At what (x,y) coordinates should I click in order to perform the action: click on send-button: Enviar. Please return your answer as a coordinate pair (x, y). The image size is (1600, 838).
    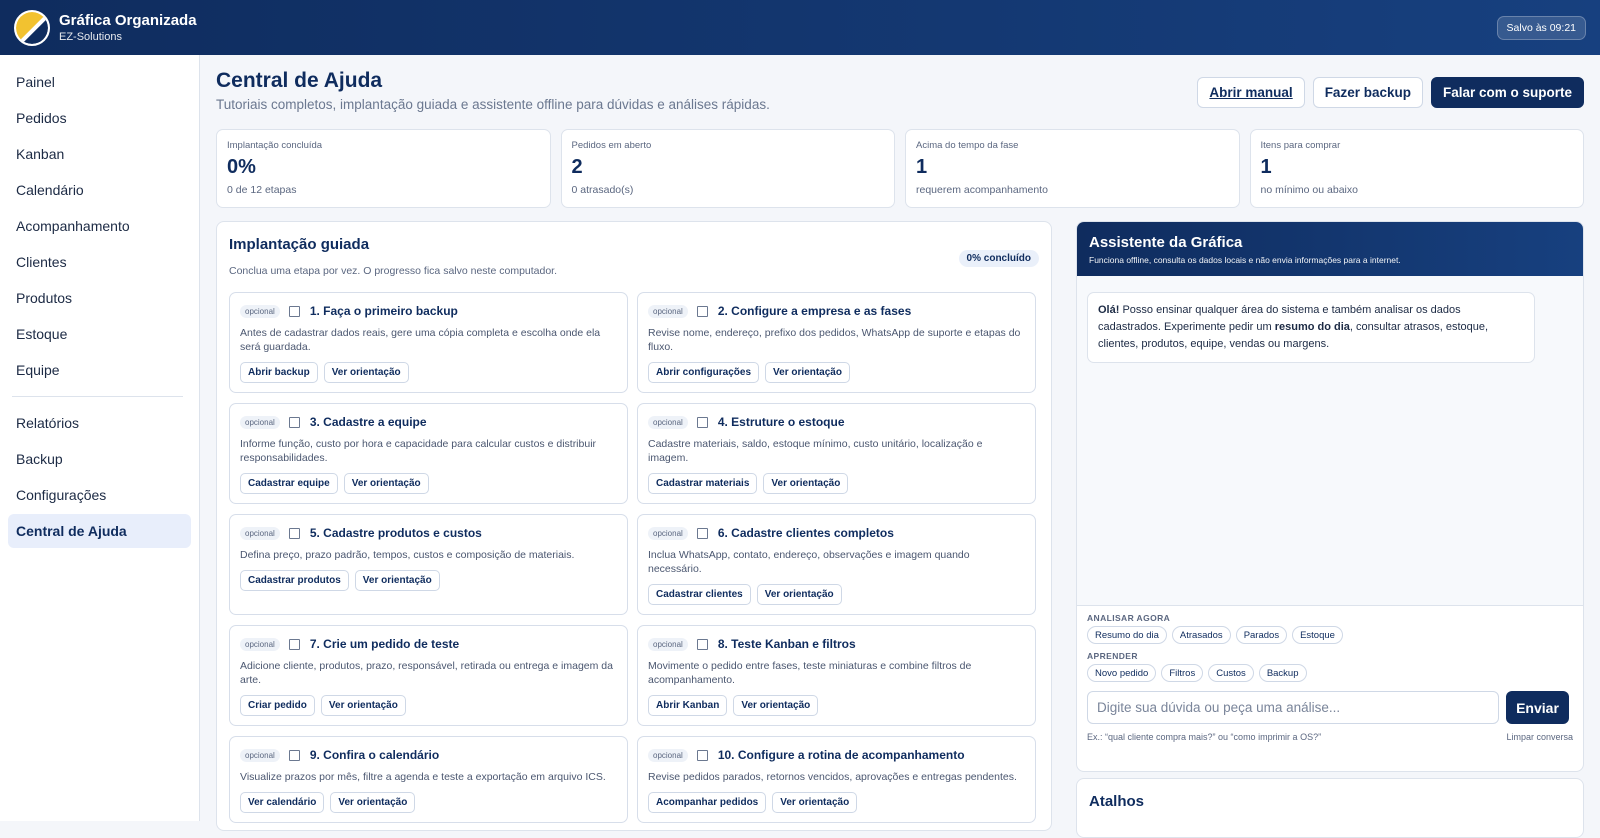
    Looking at the image, I should click on (1537, 707).